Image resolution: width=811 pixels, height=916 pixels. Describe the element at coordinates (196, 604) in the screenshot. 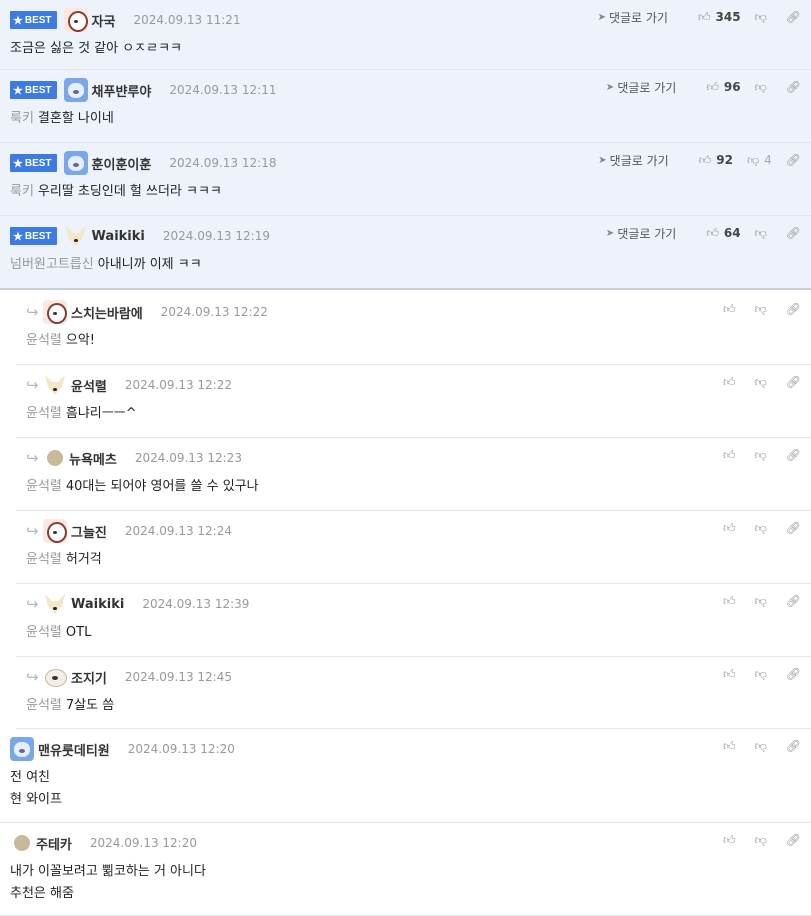

I see `comment-date: 2024.09.13 12:39` at that location.